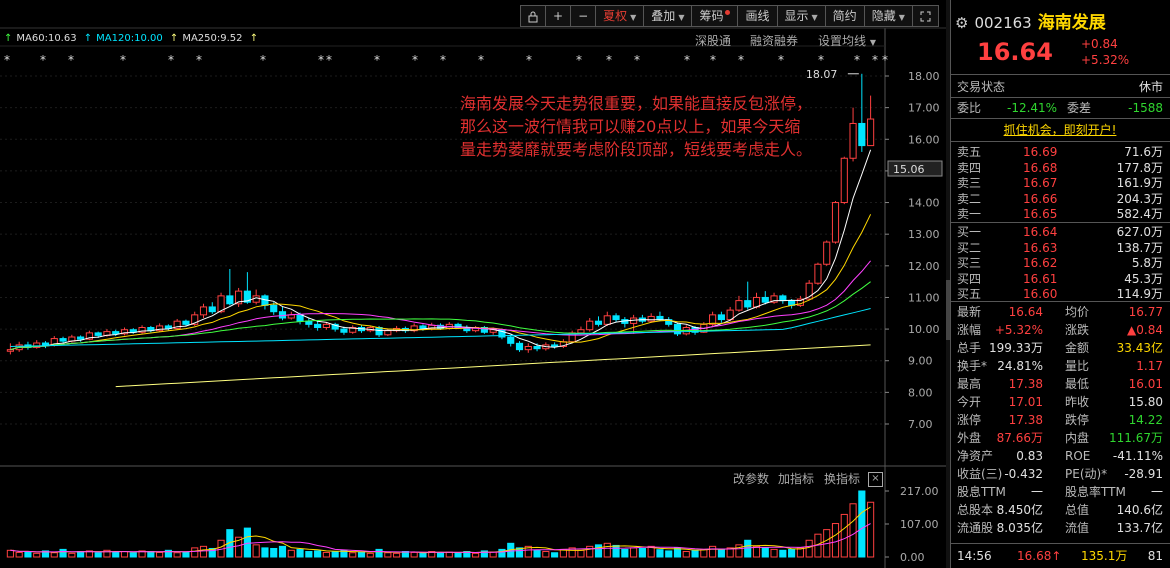 This screenshot has height=568, width=1170. What do you see at coordinates (1077, 384) in the screenshot?
I see `stat-label: 最低` at bounding box center [1077, 384].